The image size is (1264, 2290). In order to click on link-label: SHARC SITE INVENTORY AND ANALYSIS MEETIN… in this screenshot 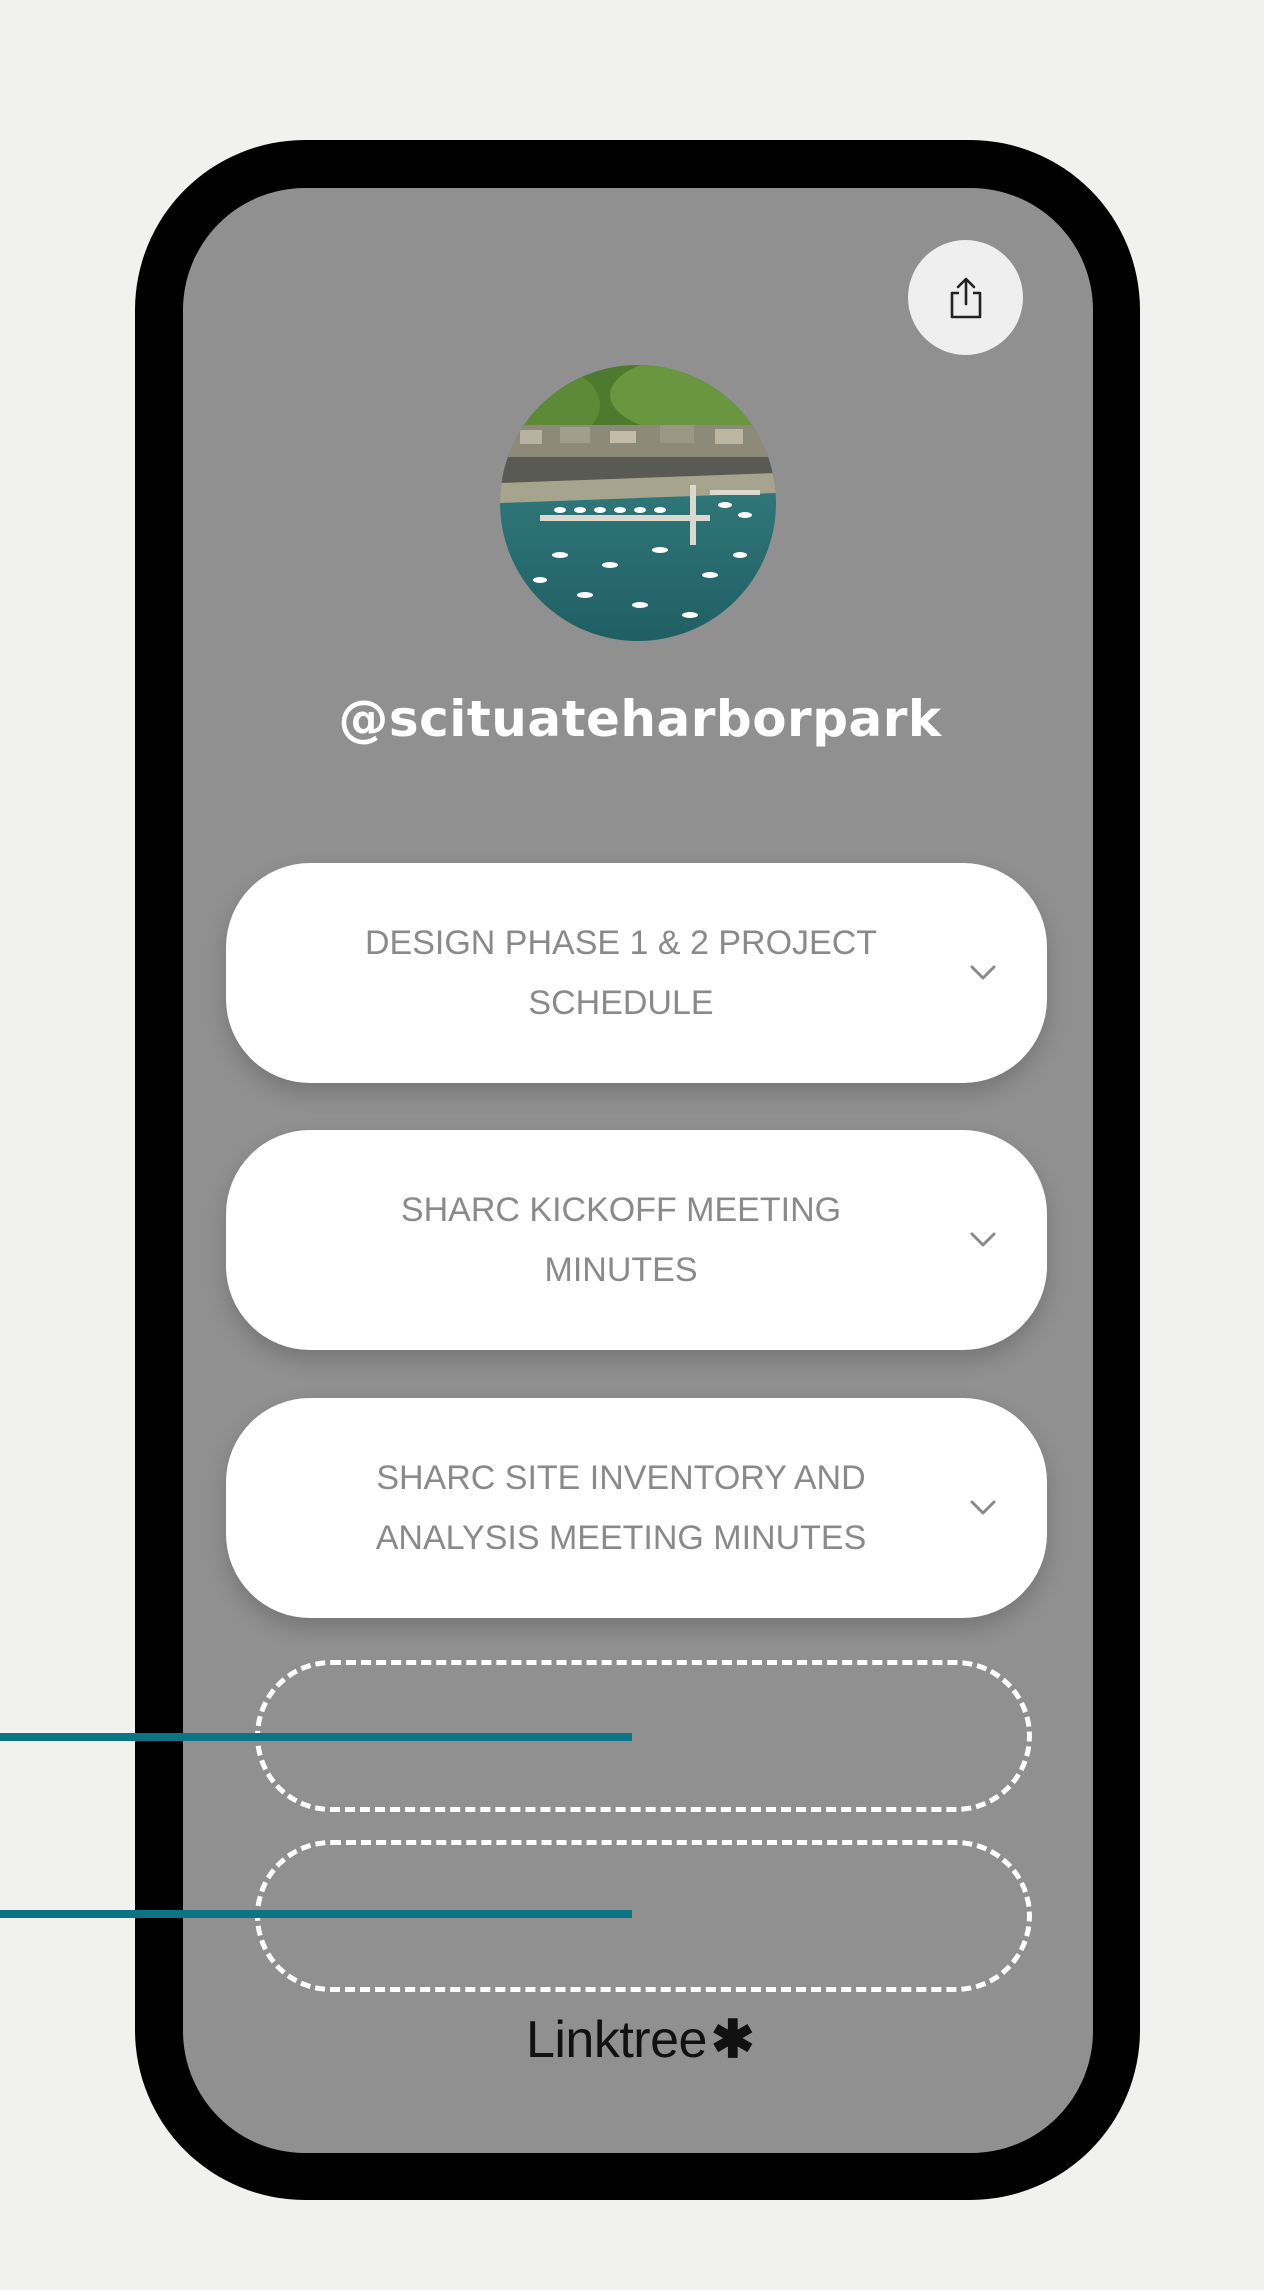, I will do `click(621, 1508)`.